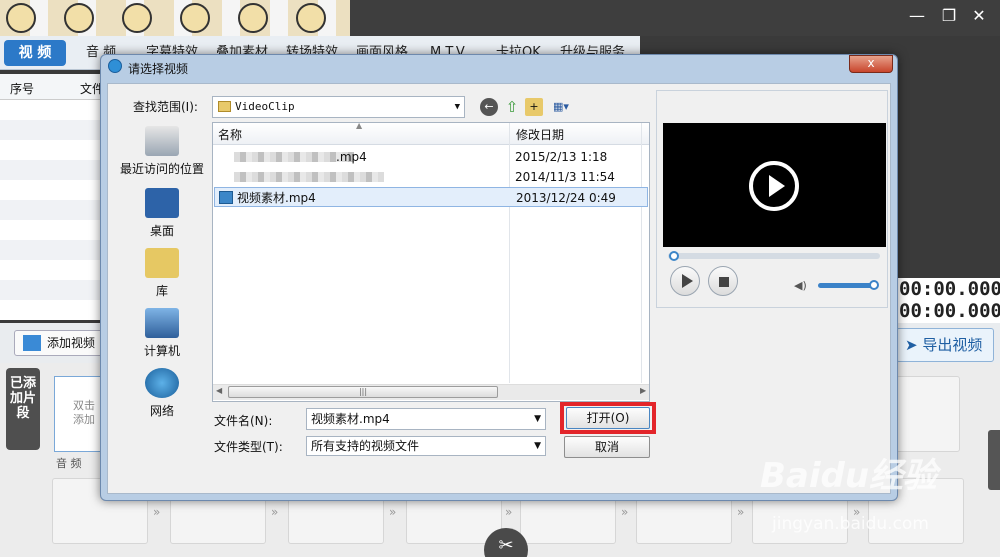 Image resolution: width=1000 pixels, height=557 pixels. What do you see at coordinates (35, 53) in the screenshot?
I see `tab-video: 视 频` at bounding box center [35, 53].